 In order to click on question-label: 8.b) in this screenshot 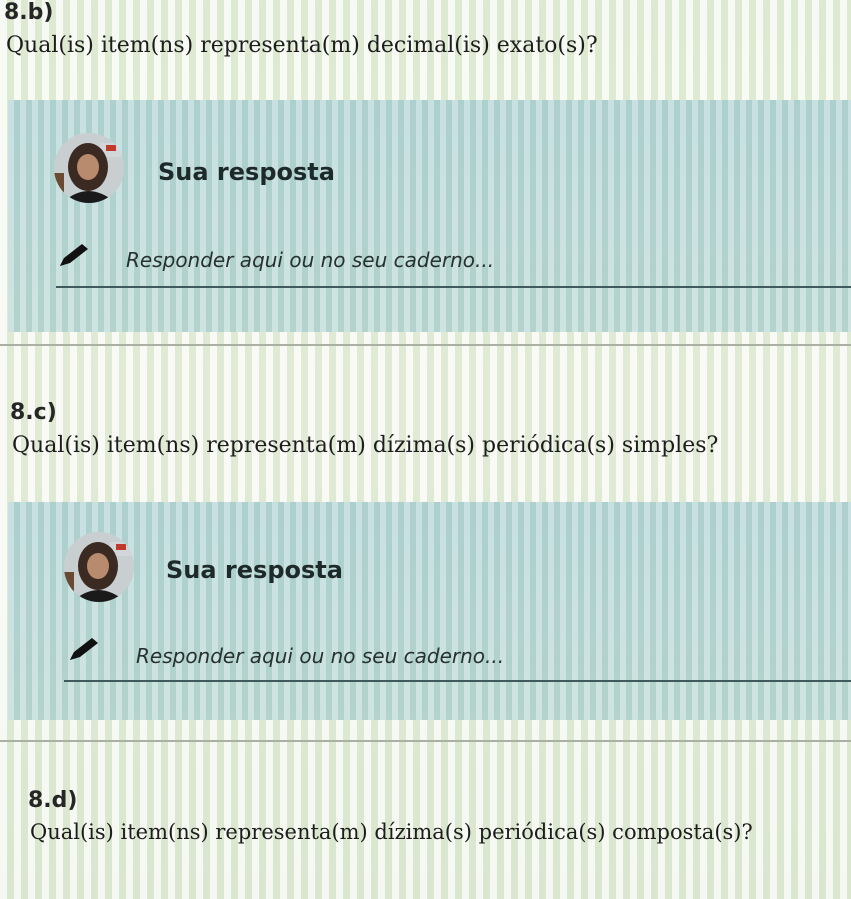, I will do `click(29, 12)`.